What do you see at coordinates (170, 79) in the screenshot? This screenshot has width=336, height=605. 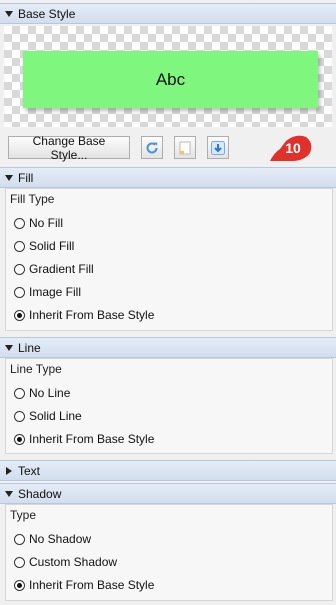 I see `preview-shape: Abc` at bounding box center [170, 79].